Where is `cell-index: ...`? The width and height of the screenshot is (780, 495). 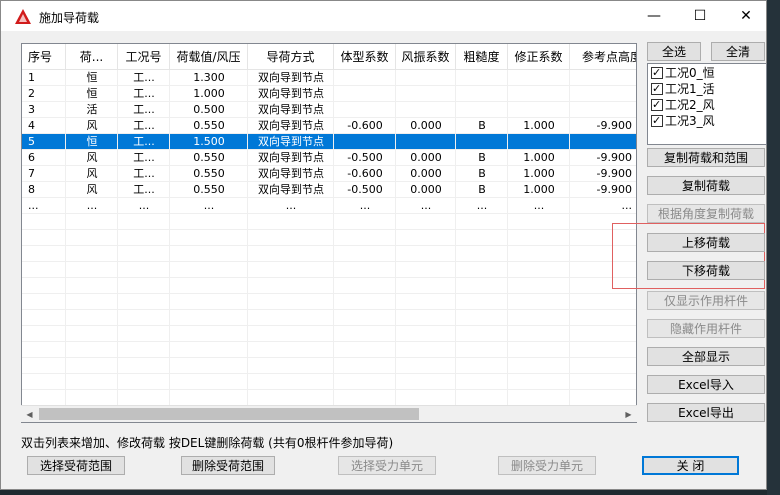
cell-index: ... is located at coordinates (33, 205).